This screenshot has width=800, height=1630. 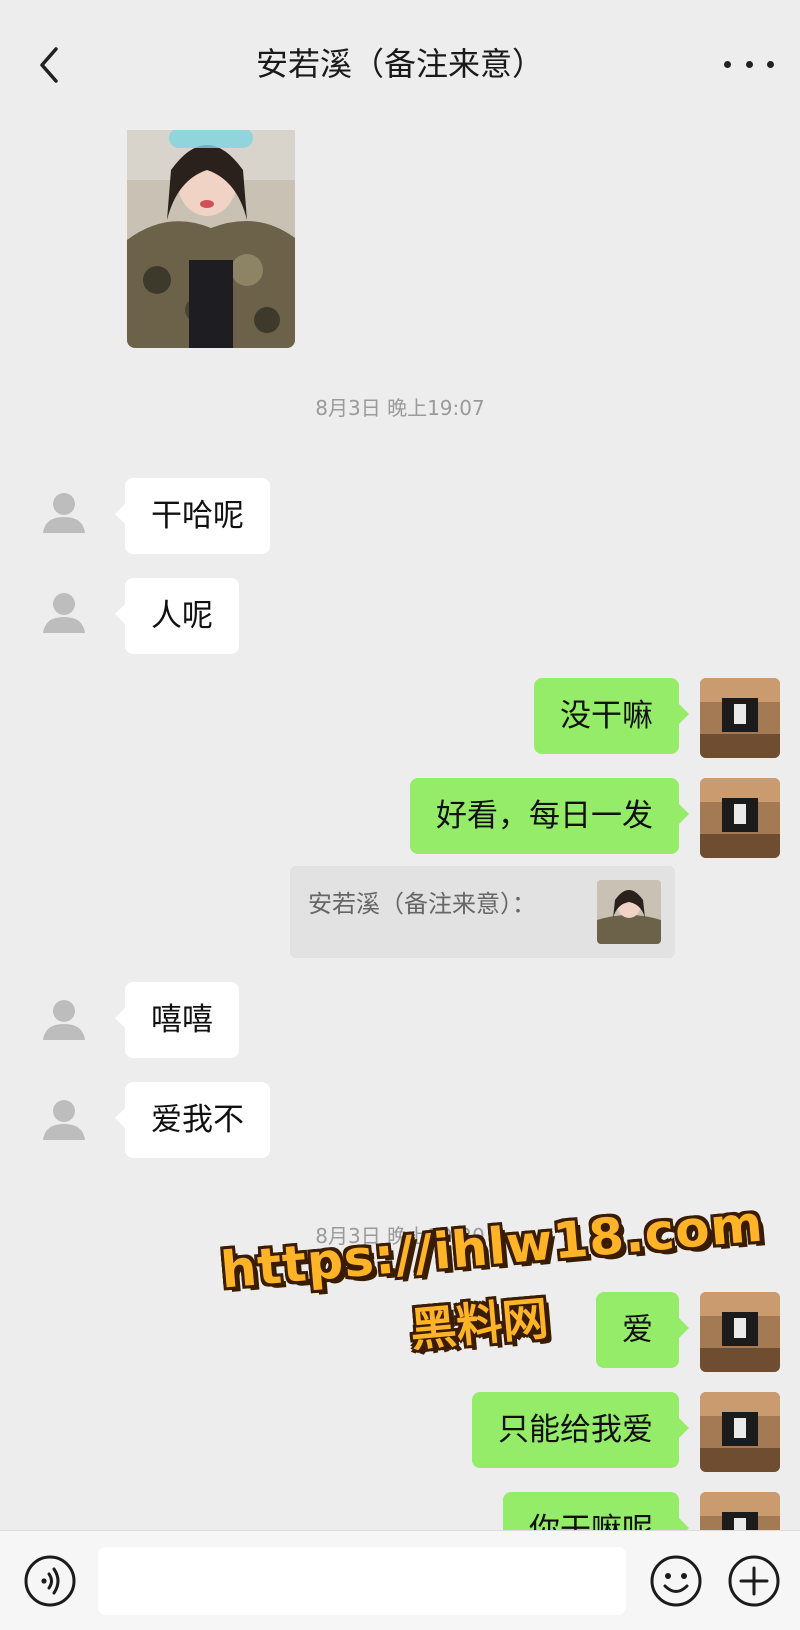 I want to click on chevron-left-icon, so click(x=49, y=65).